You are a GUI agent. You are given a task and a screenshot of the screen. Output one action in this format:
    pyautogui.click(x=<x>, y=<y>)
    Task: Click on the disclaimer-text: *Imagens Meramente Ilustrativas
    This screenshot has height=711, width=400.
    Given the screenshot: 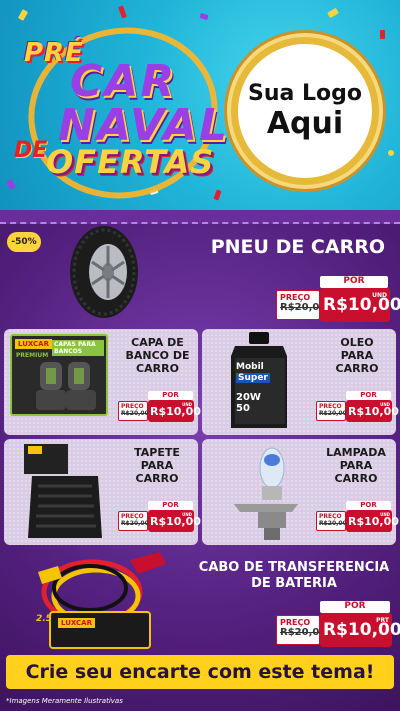 What is the action you would take?
    pyautogui.click(x=64, y=701)
    